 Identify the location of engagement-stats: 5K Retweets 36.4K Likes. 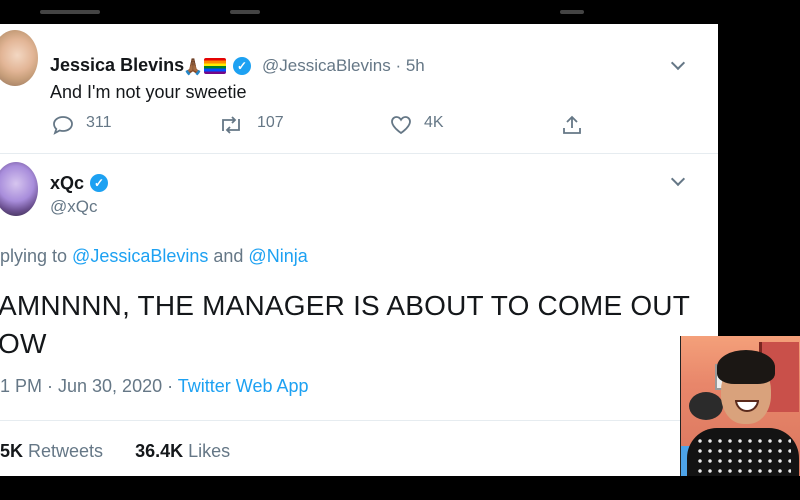
(115, 451).